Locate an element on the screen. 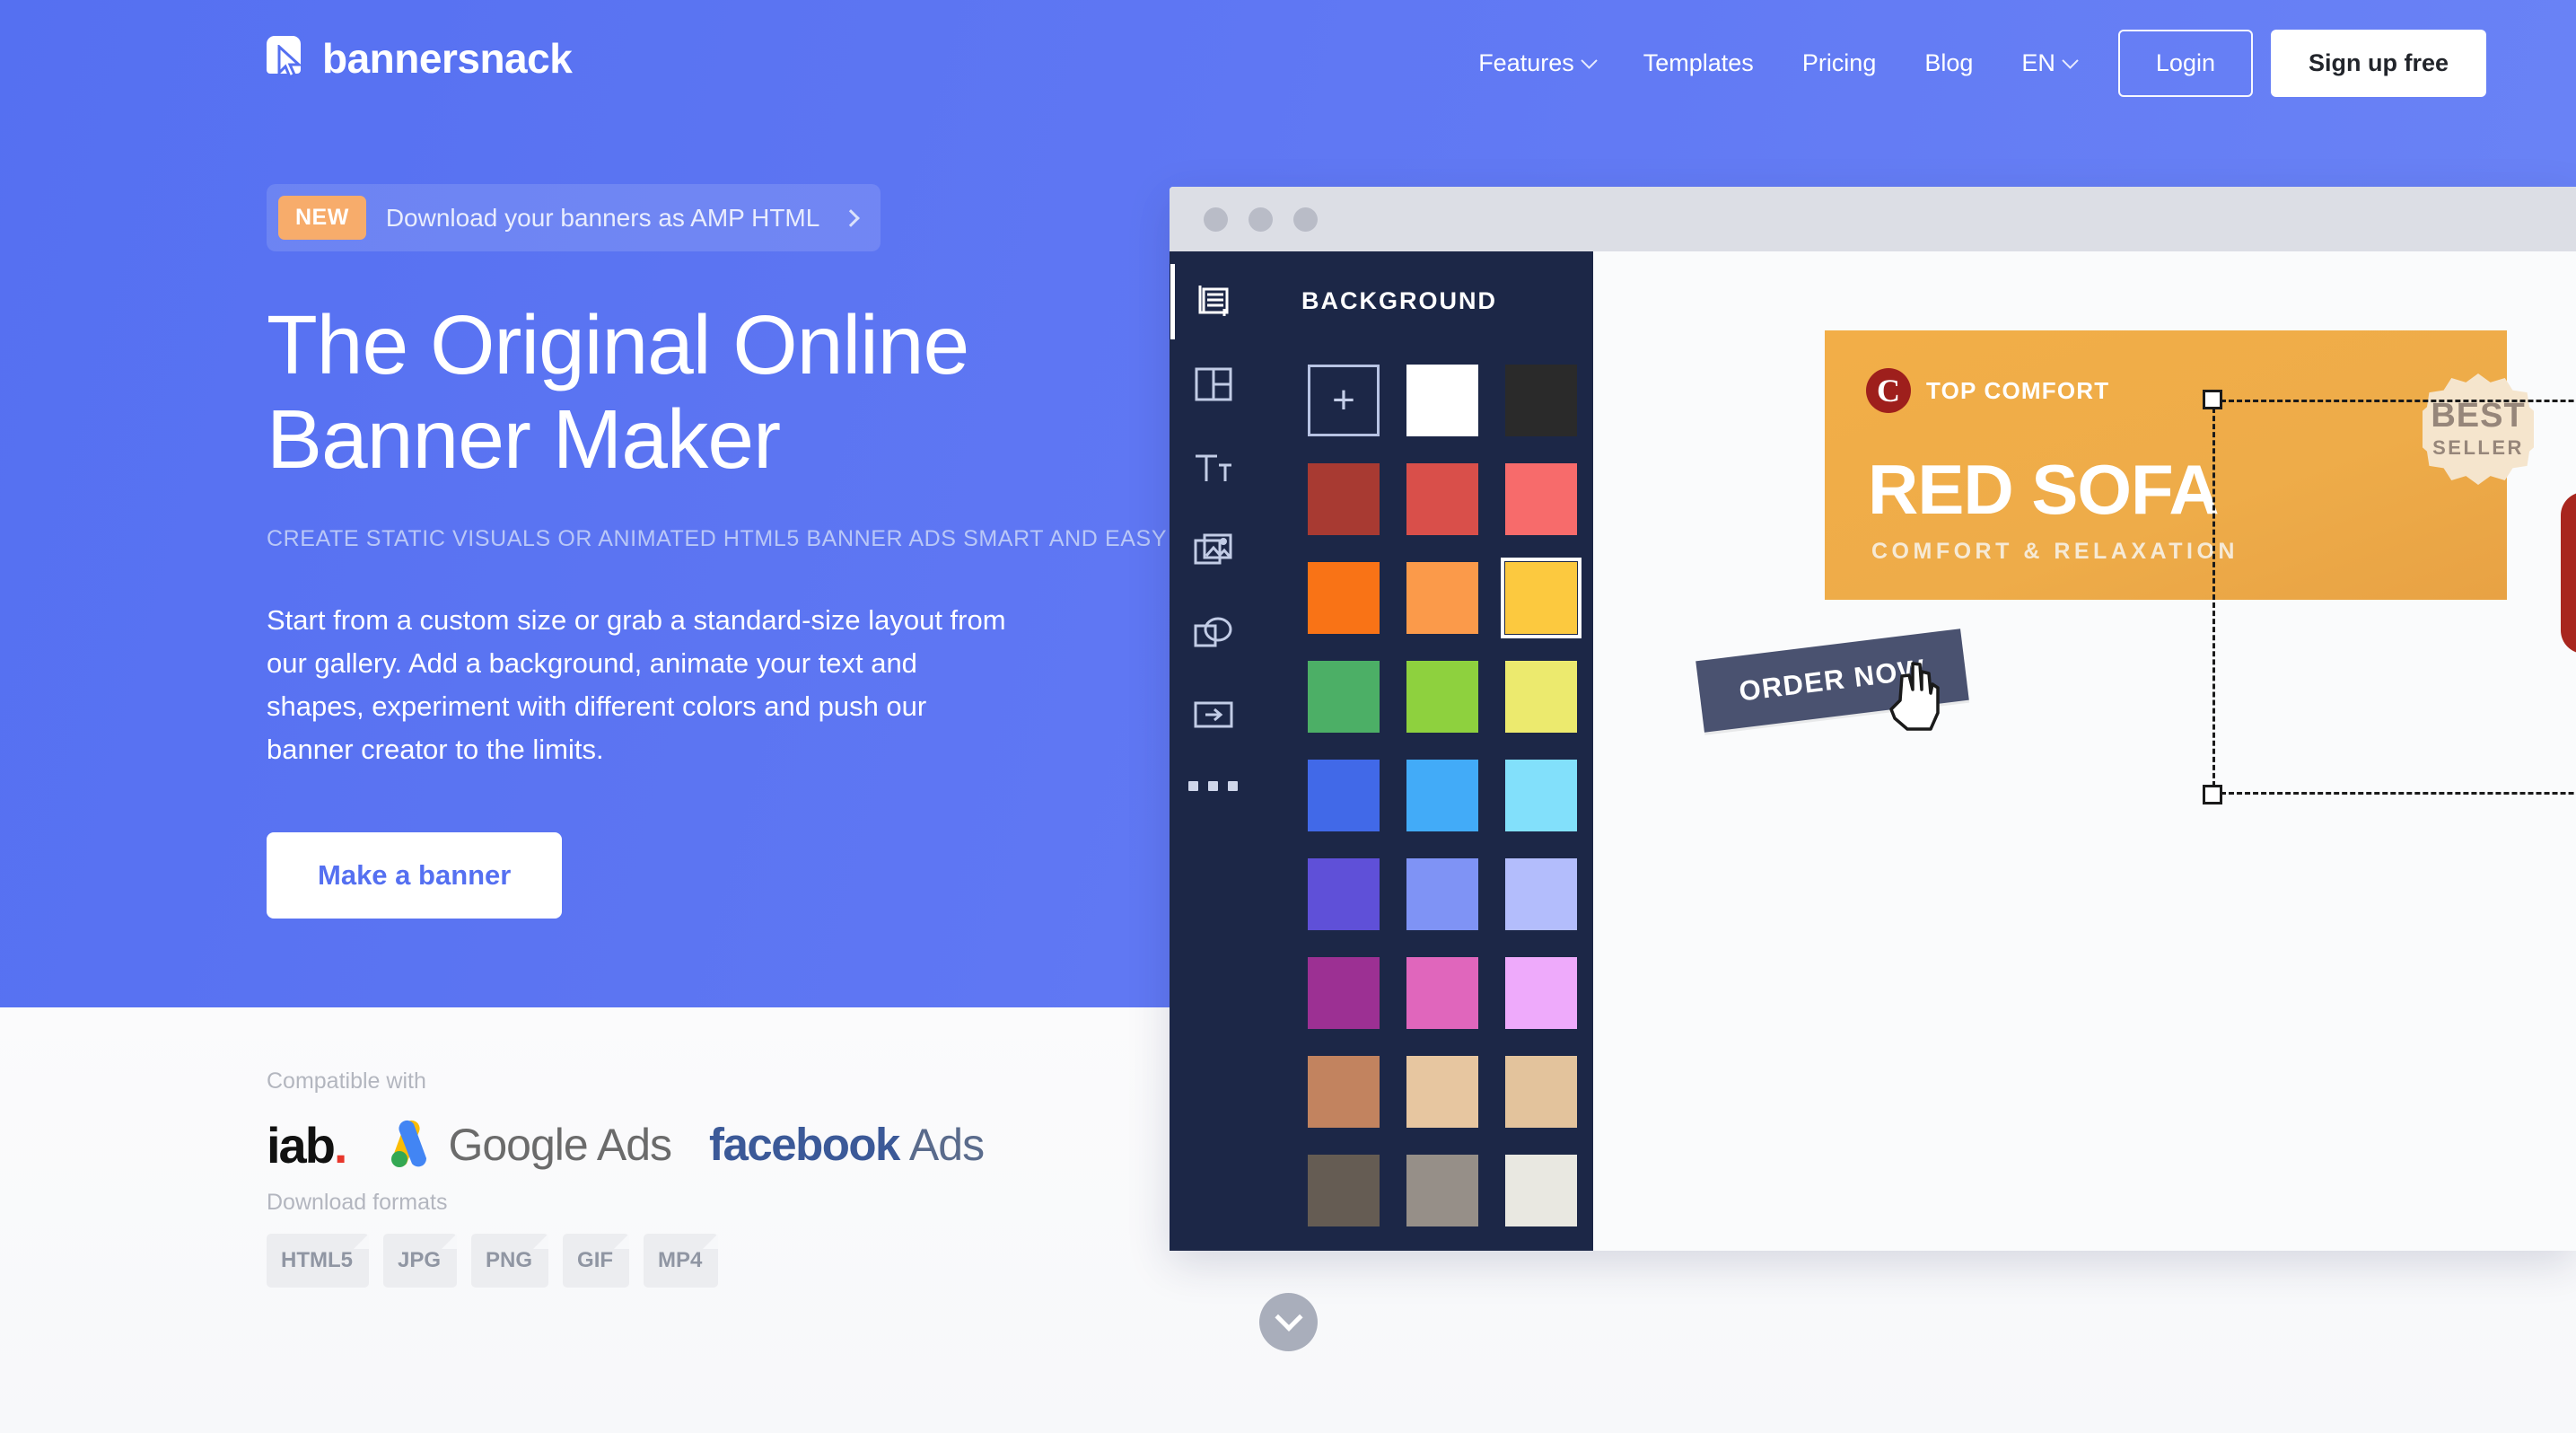  nav-item-pricing: Pricing is located at coordinates (1839, 63).